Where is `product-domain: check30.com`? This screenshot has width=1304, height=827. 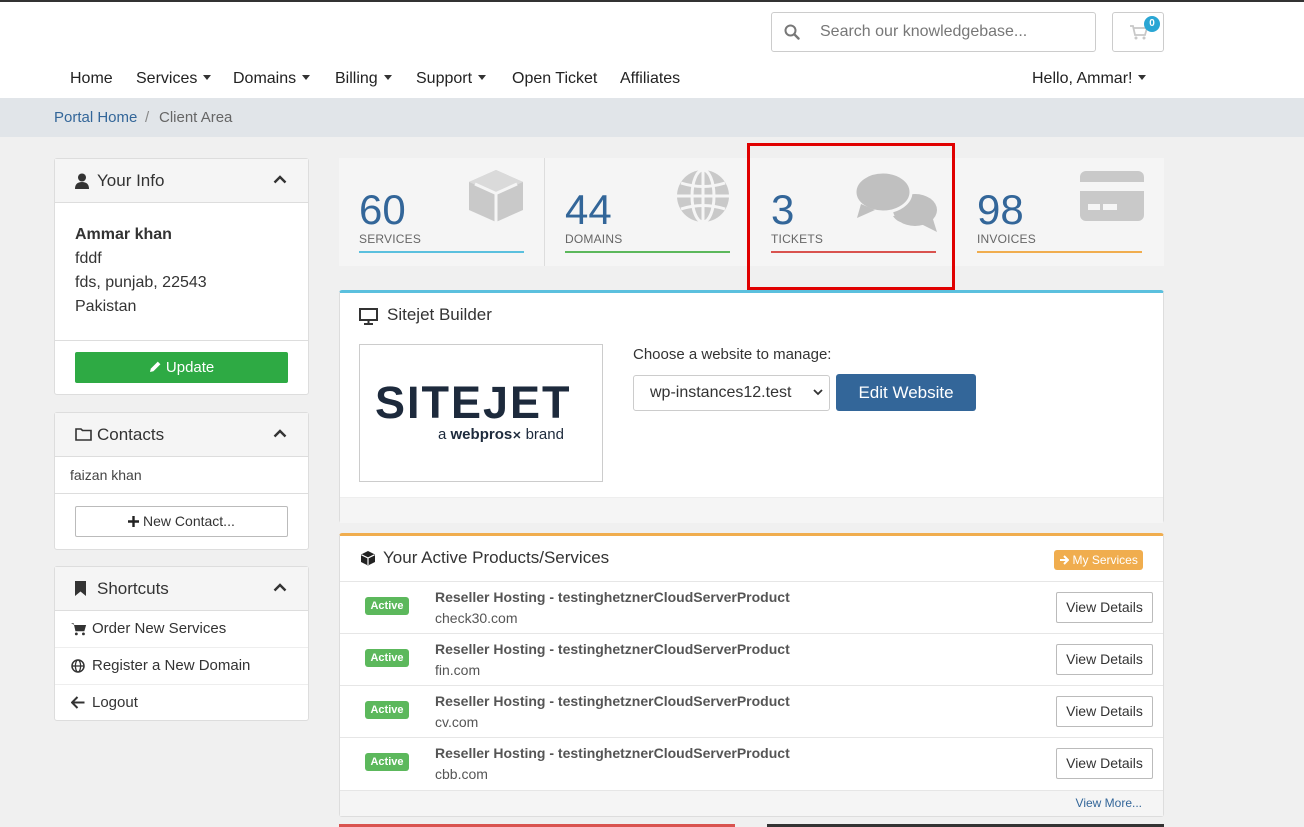 product-domain: check30.com is located at coordinates (476, 618).